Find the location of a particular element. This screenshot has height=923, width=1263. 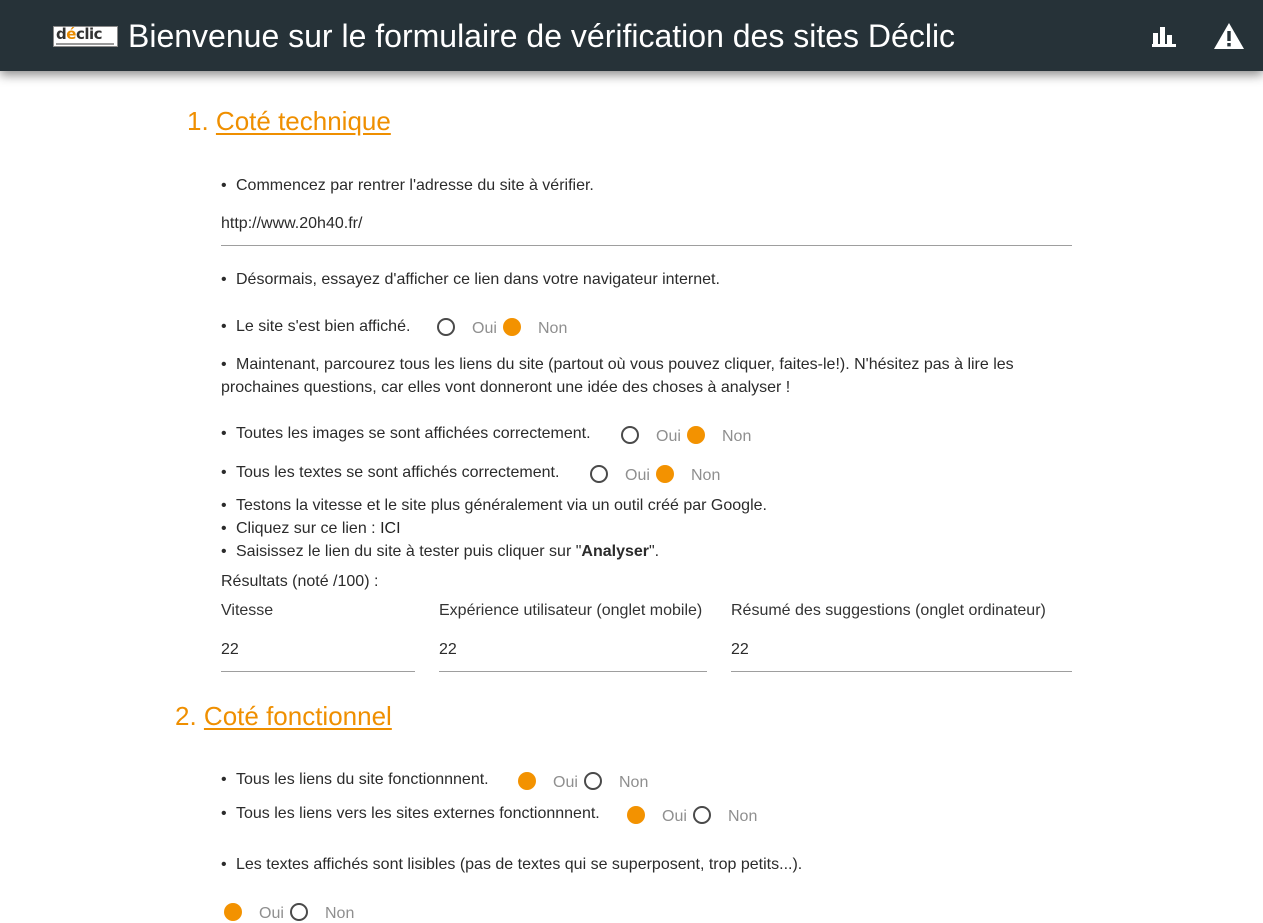

site-address-input is located at coordinates (646, 229).